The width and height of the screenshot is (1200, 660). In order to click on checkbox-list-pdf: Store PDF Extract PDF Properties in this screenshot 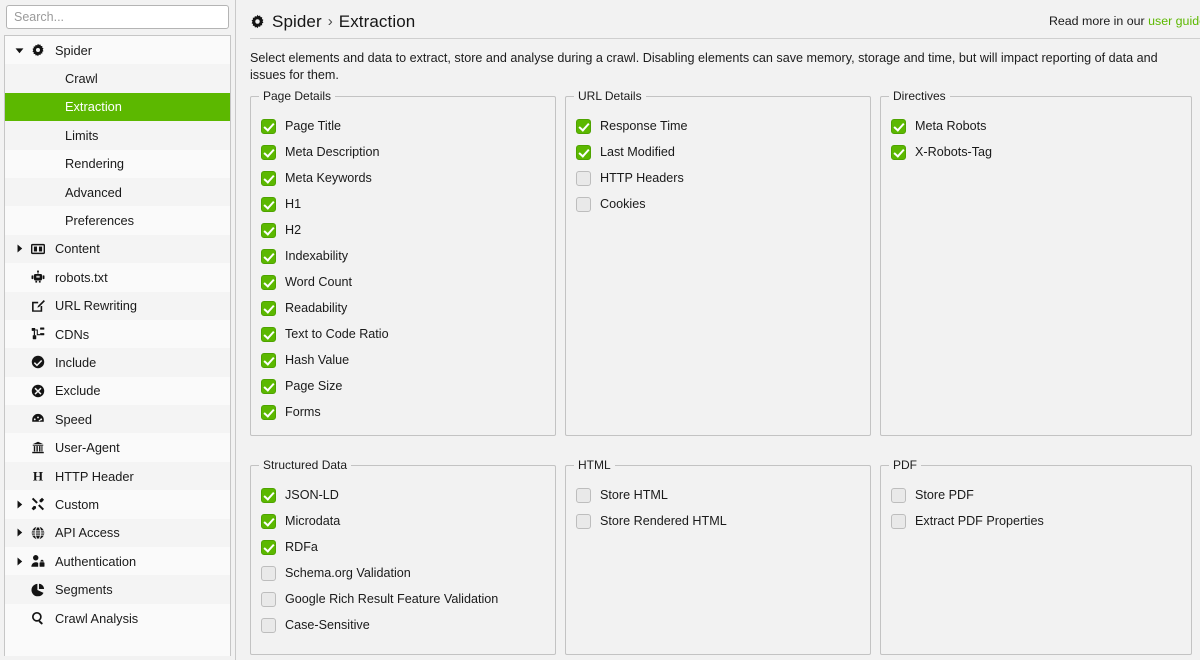, I will do `click(1036, 508)`.